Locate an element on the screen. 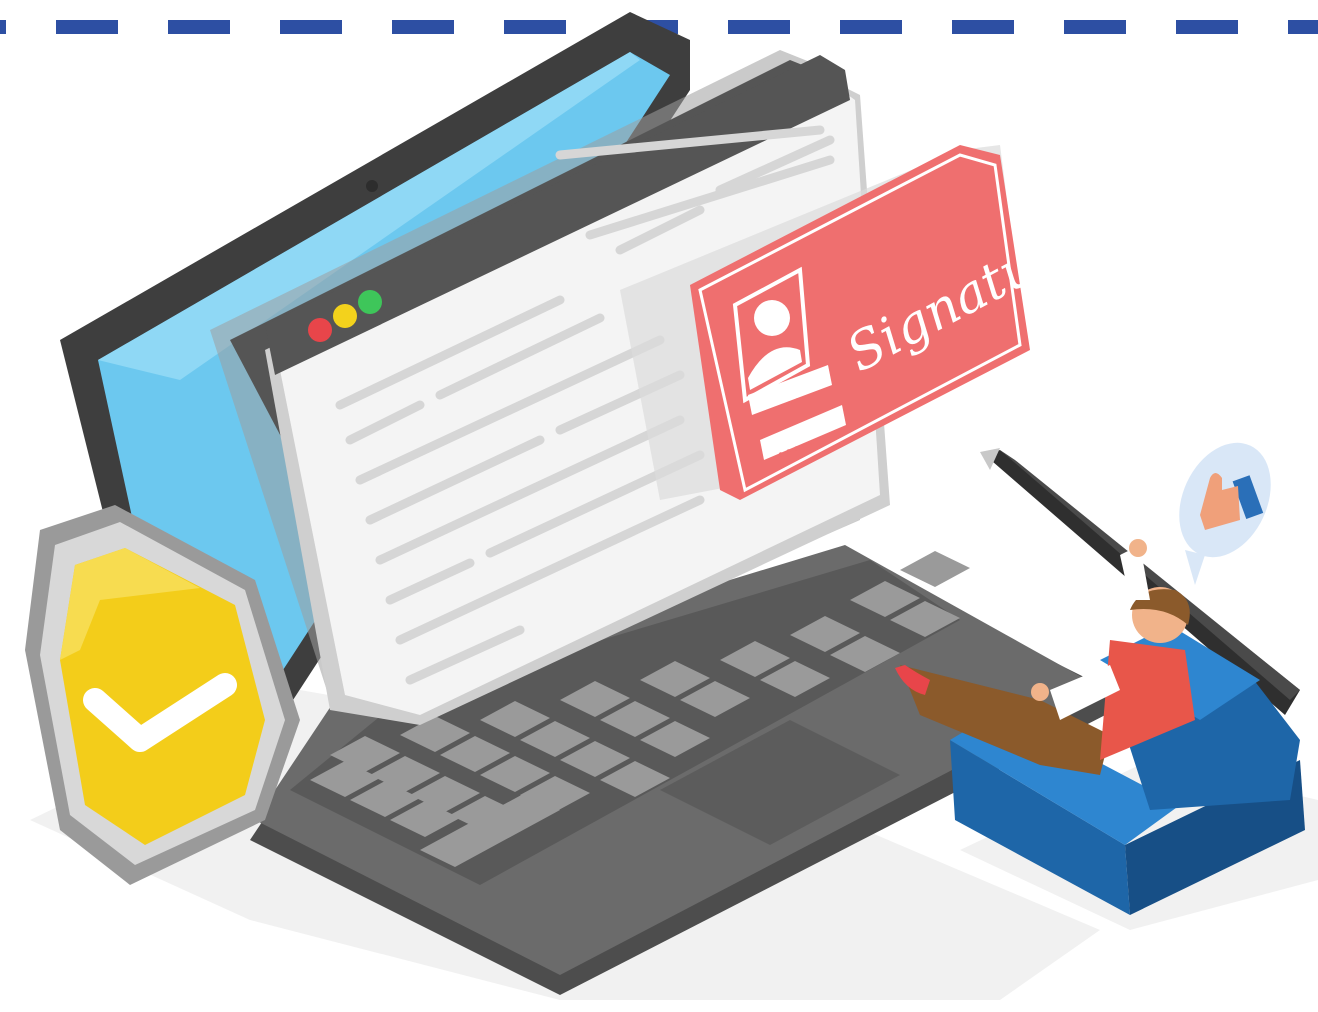 This screenshot has height=1012, width=1318. window-dot-red is located at coordinates (320, 330).